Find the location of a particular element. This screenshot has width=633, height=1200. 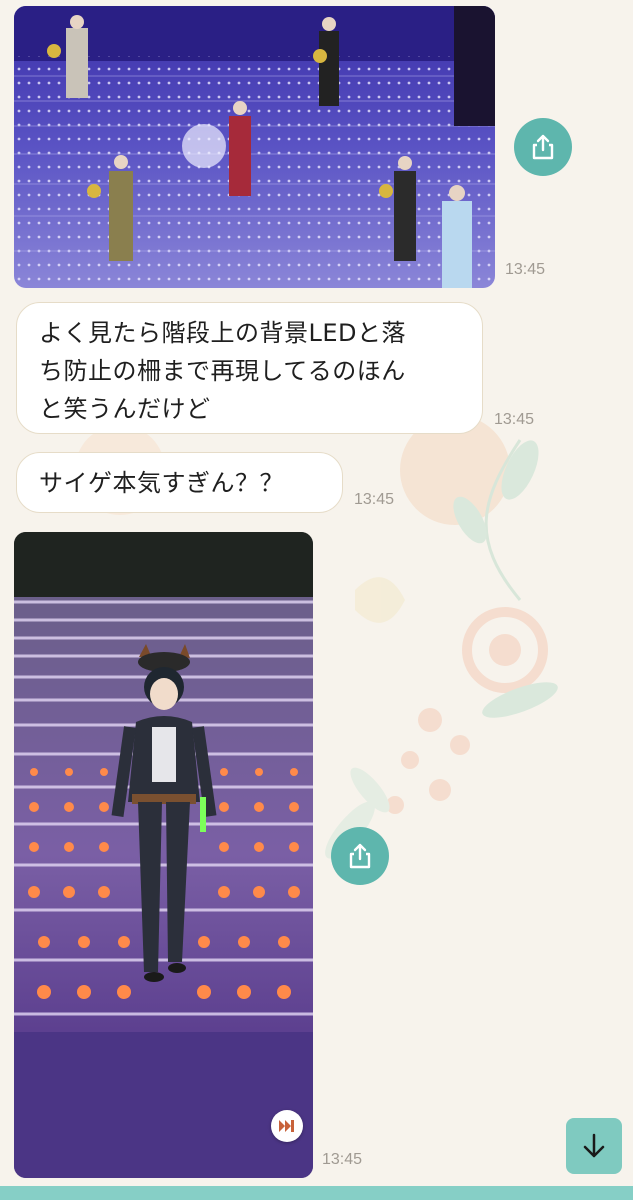

arrow-down-icon is located at coordinates (594, 1145).